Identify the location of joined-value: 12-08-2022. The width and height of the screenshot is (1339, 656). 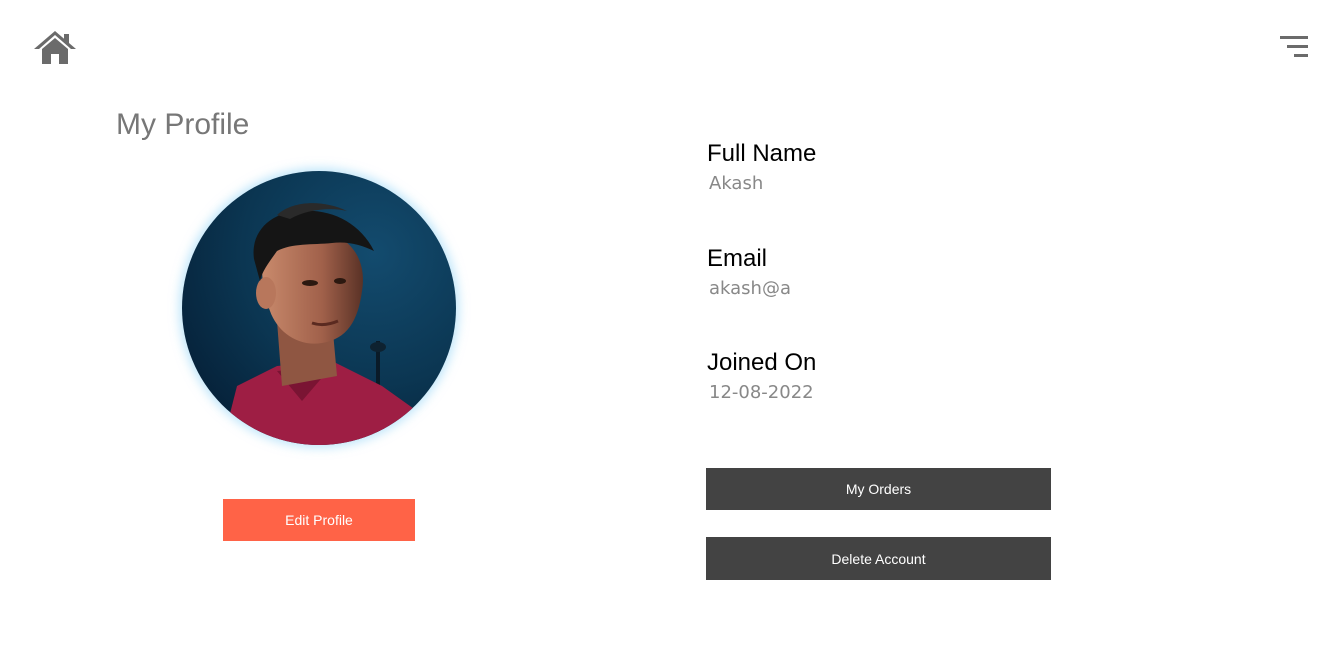
(761, 392).